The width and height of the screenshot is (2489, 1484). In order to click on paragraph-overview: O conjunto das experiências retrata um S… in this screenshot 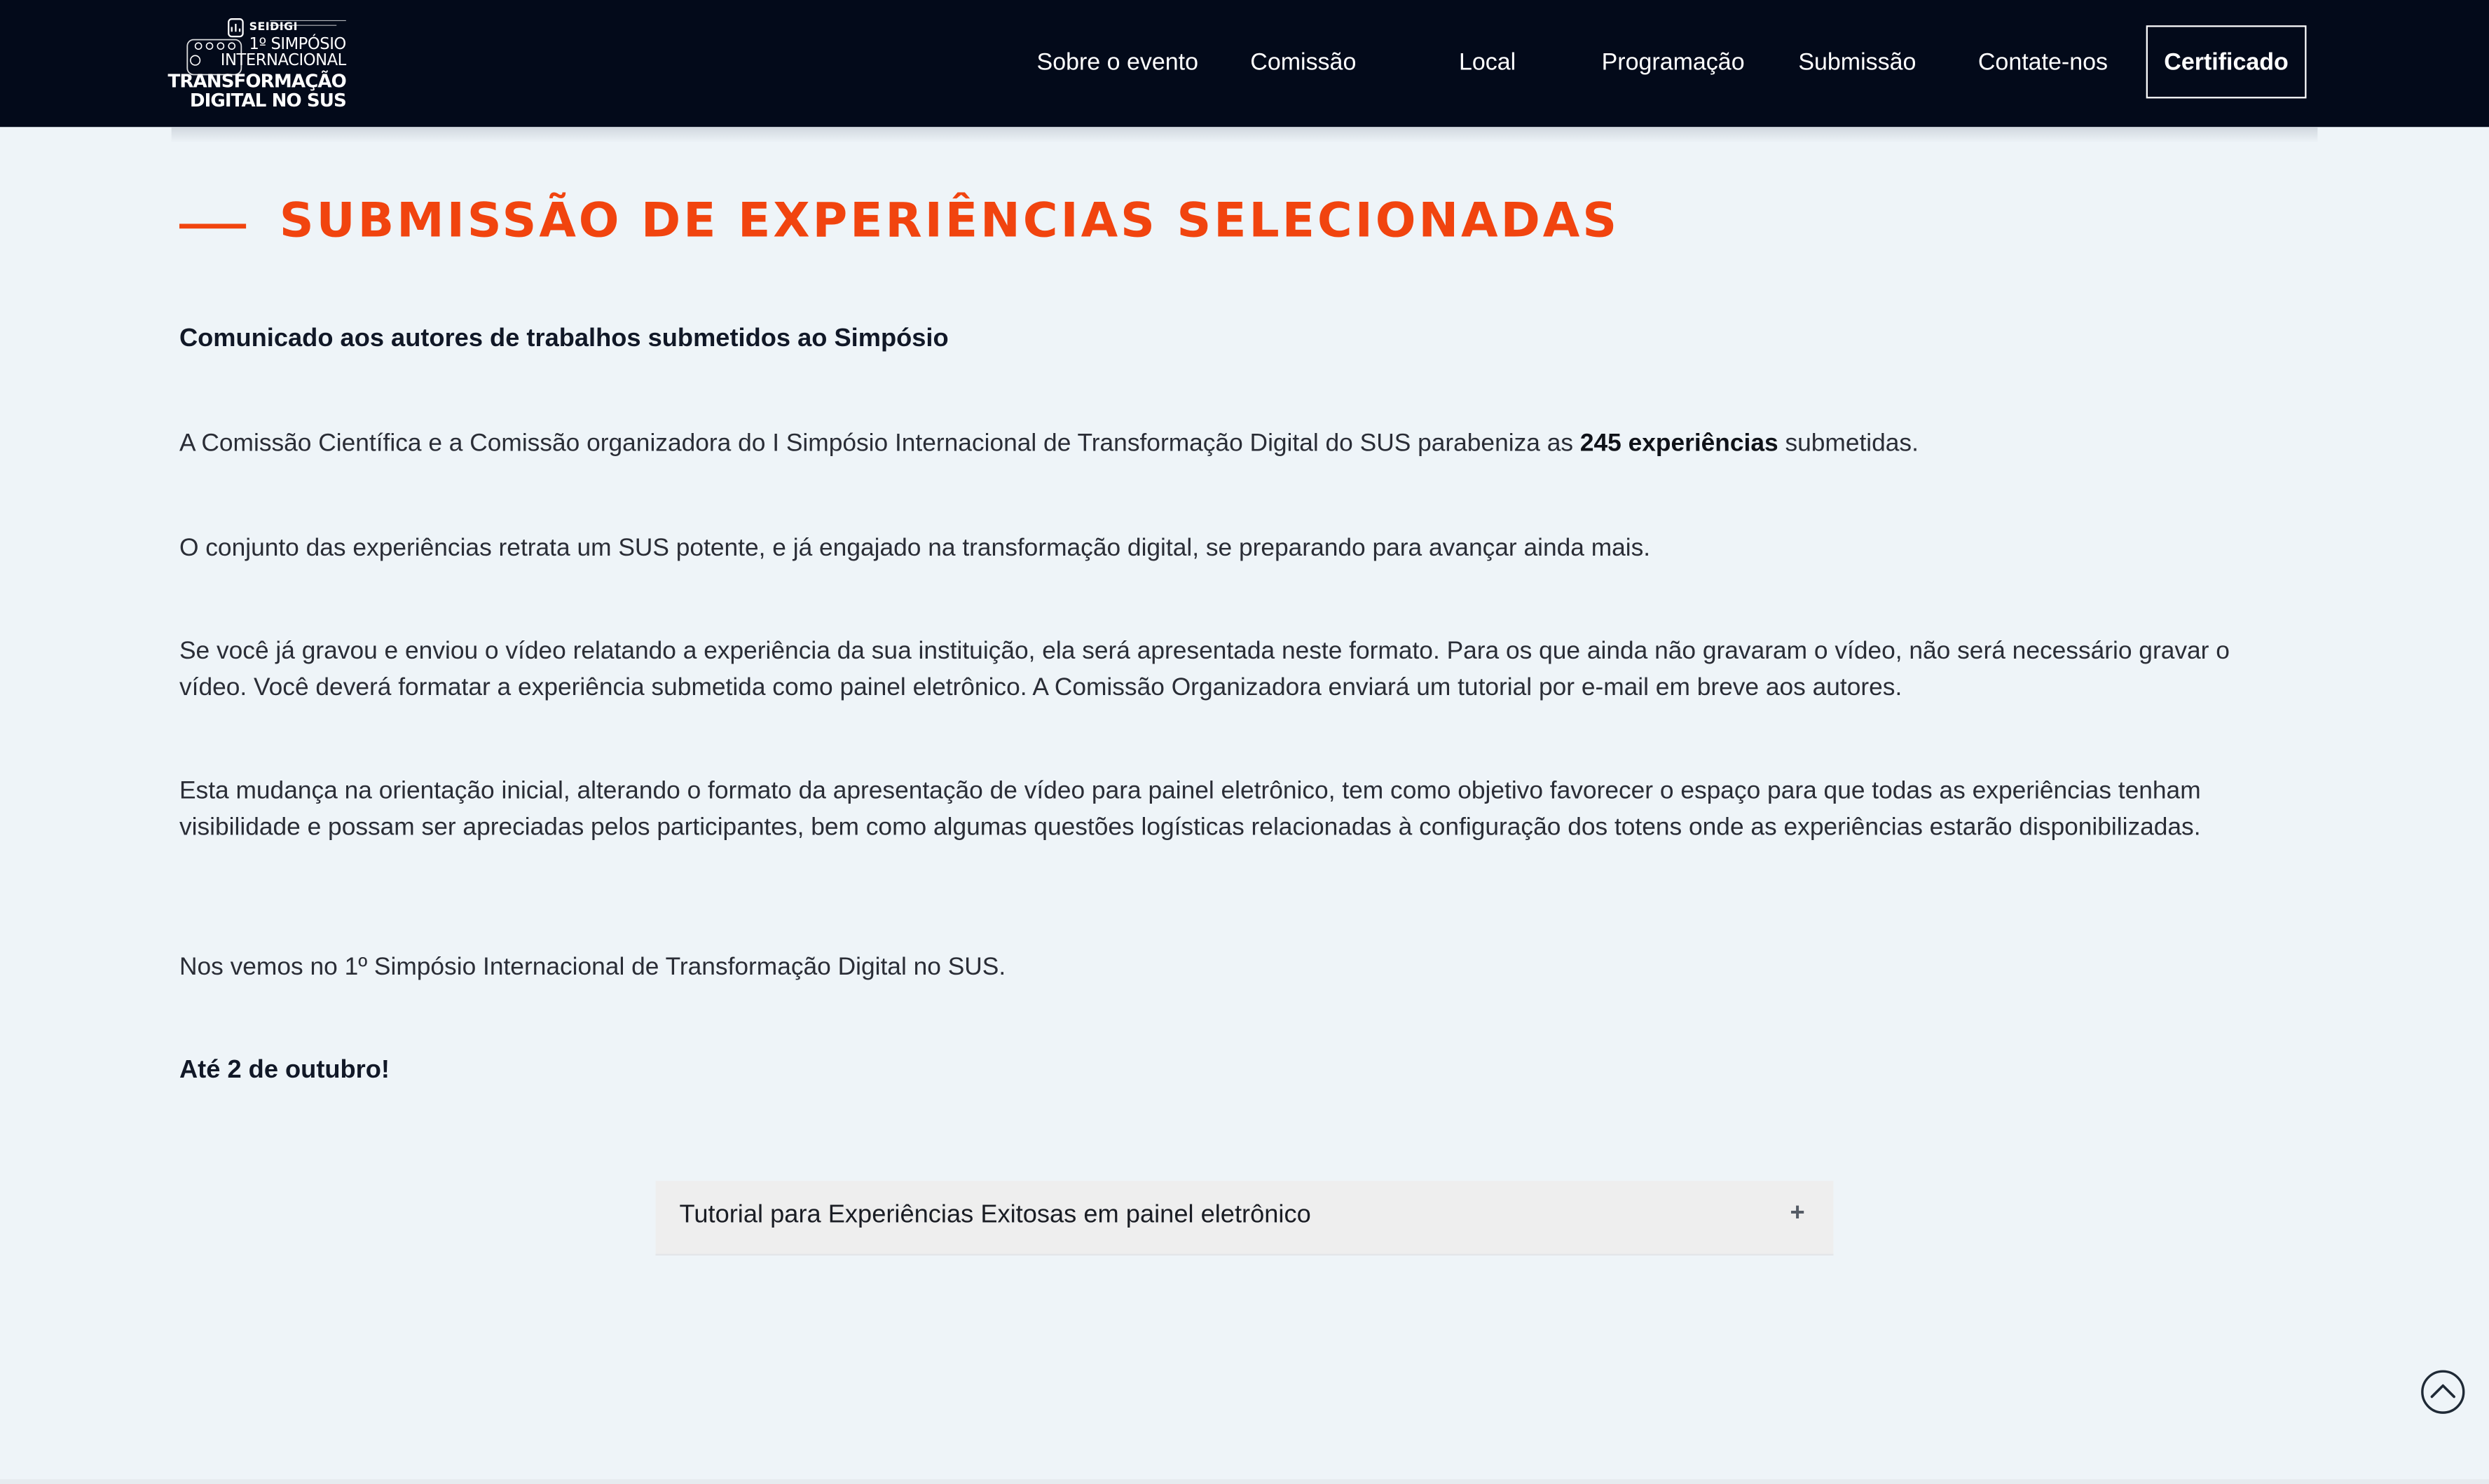, I will do `click(915, 548)`.